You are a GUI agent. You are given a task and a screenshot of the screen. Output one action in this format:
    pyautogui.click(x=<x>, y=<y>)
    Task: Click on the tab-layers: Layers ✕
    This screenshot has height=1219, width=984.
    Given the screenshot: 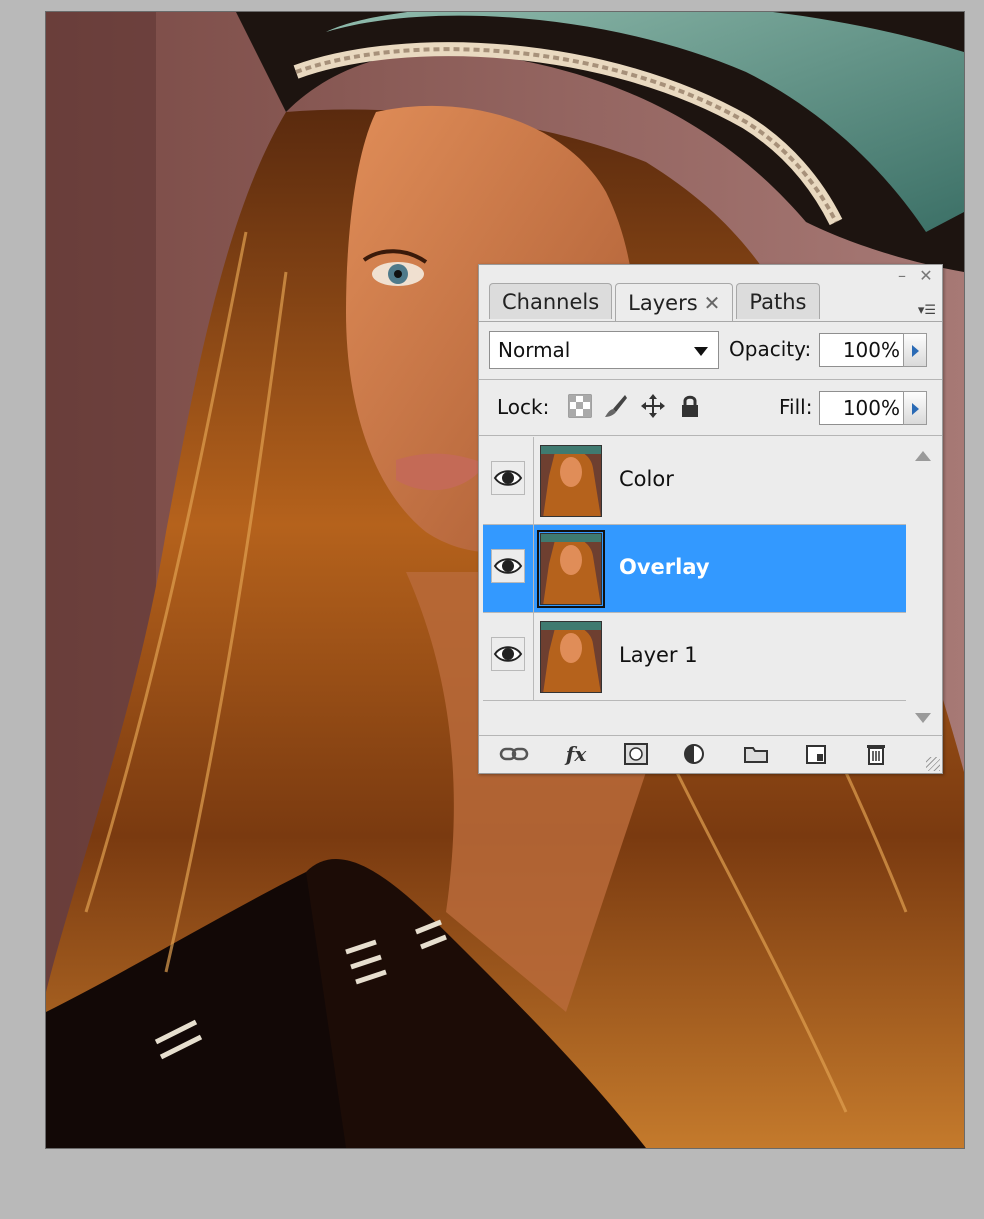 What is the action you would take?
    pyautogui.click(x=674, y=302)
    